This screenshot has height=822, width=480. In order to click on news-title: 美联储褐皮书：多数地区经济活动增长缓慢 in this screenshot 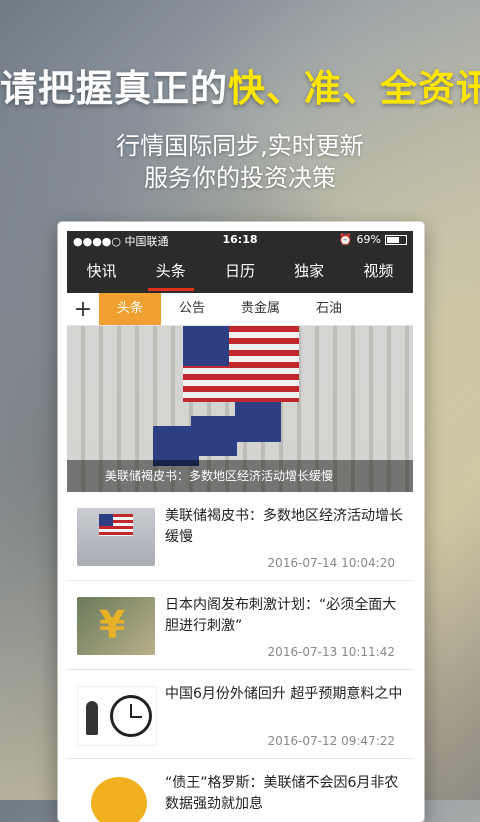, I will do `click(284, 526)`.